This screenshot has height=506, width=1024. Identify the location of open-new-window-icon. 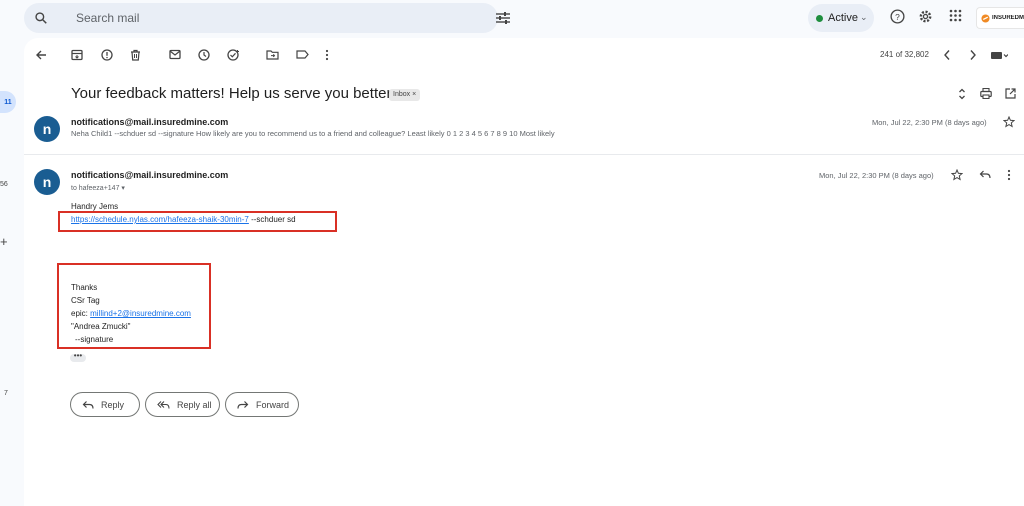
(1010, 93).